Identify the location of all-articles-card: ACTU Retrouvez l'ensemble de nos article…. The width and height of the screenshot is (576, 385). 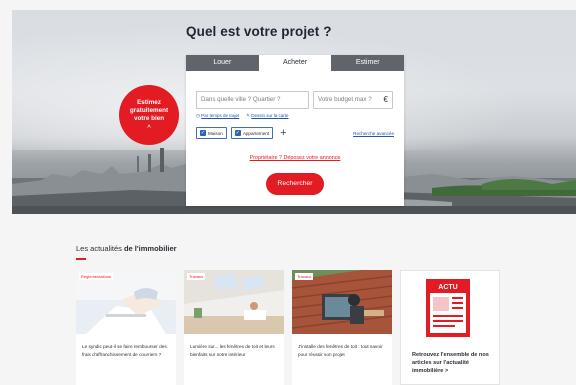
(450, 327).